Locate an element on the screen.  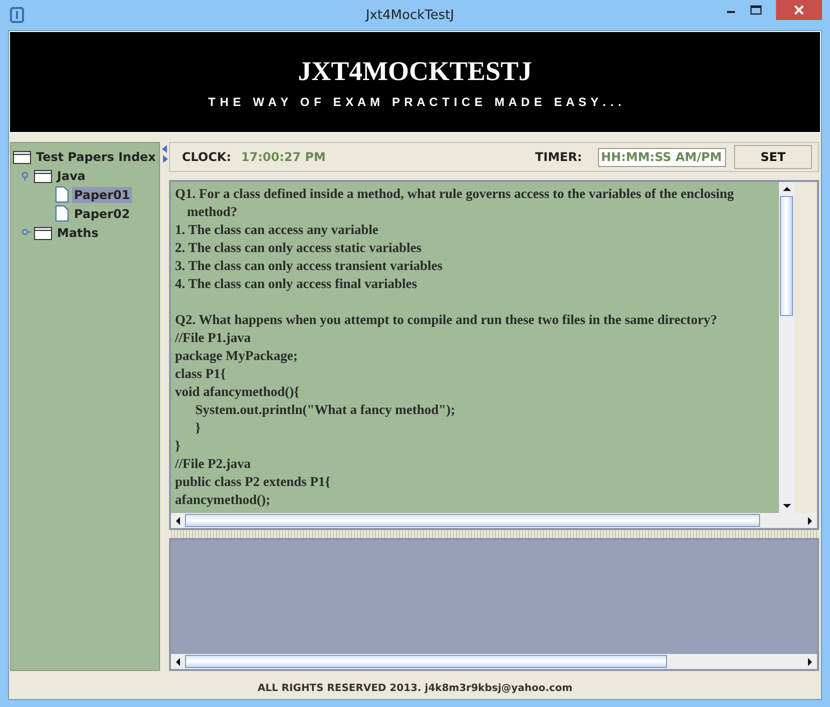
question-text-line: Q2. What happens when you attempt to compile and run these two files in the same directory? is located at coordinates (446, 320).